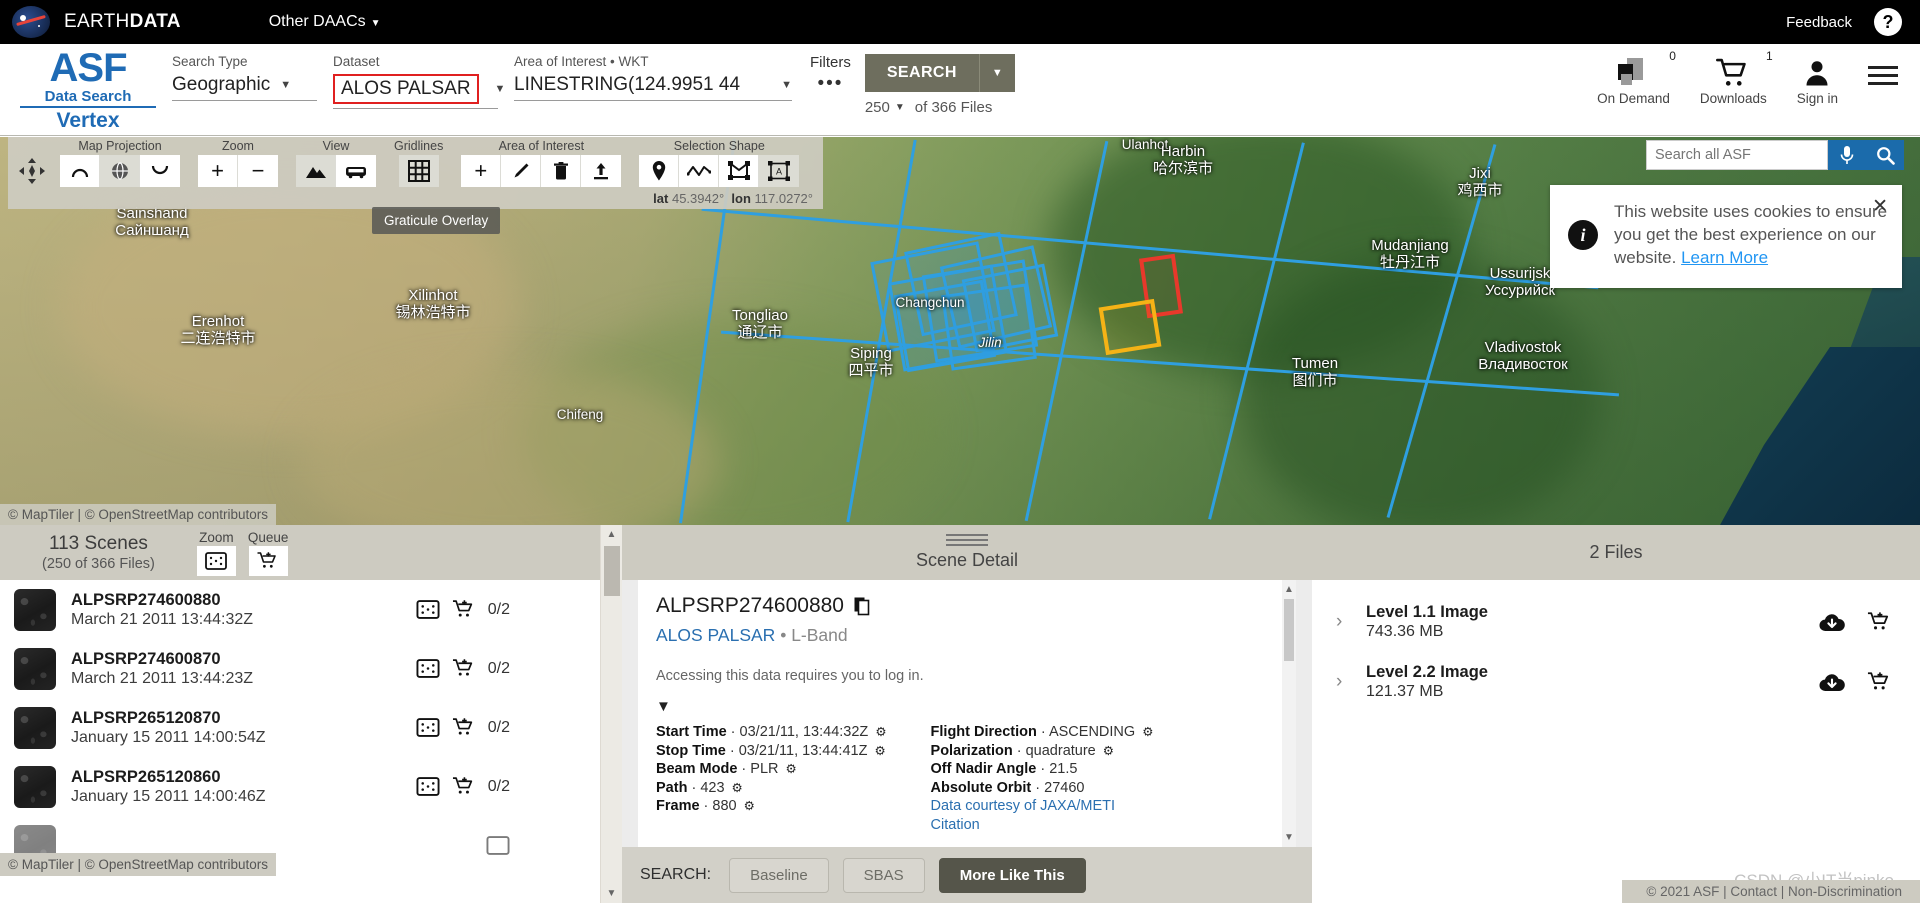 The height and width of the screenshot is (903, 1920). What do you see at coordinates (268, 560) in the screenshot?
I see `add-all-to-queue-icon` at bounding box center [268, 560].